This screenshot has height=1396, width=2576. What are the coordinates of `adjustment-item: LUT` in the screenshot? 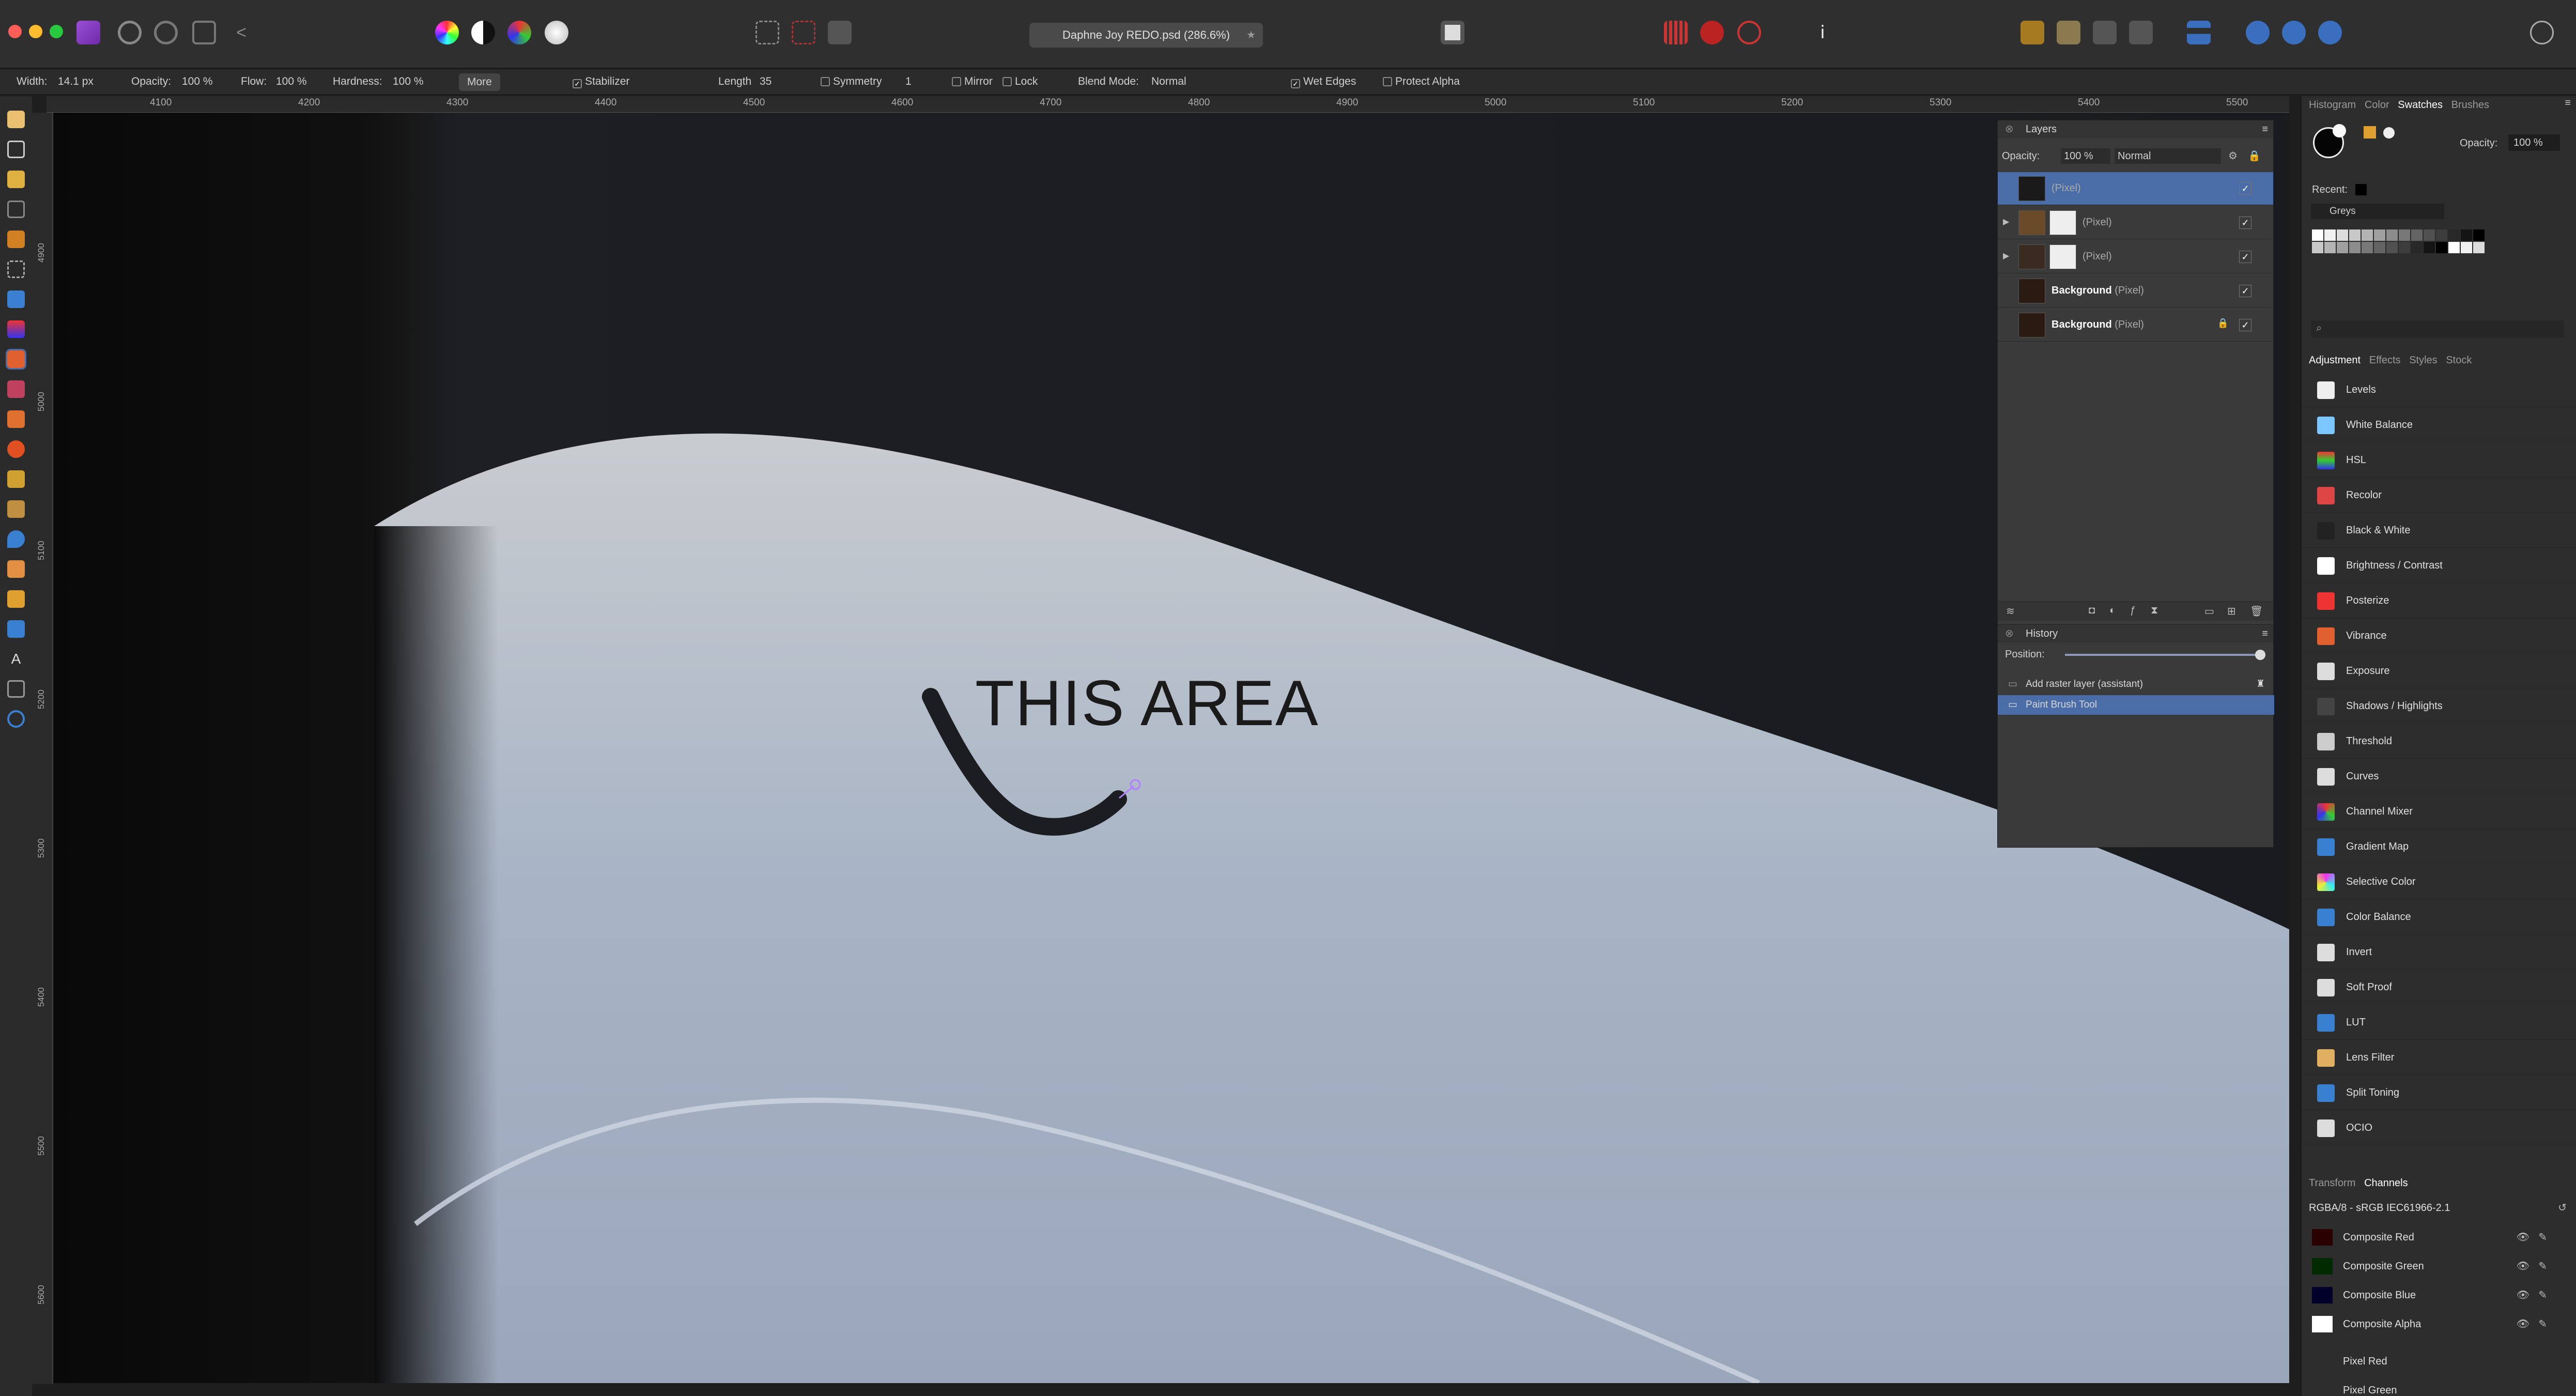 It's located at (2439, 1022).